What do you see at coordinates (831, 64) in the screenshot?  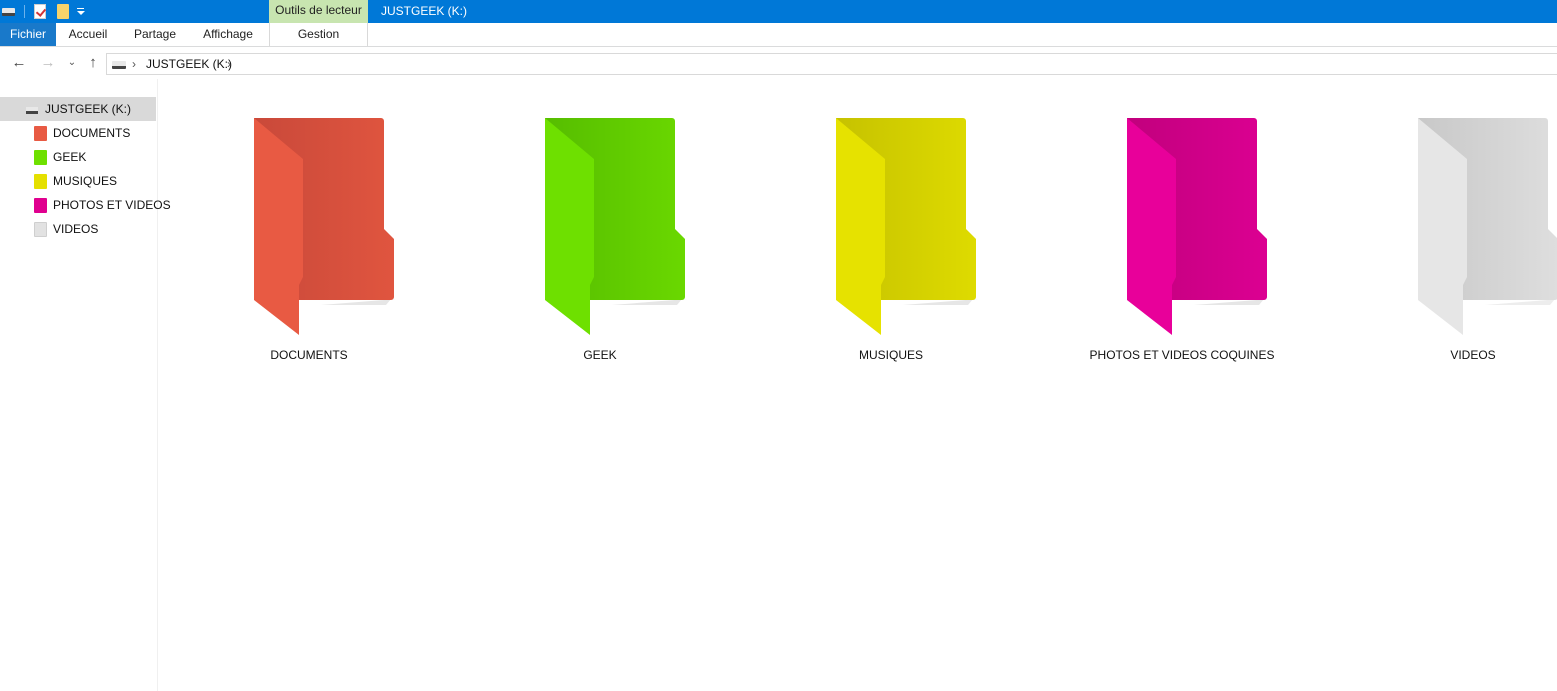 I see `address-bar: › JUSTGEEK (K:) ›` at bounding box center [831, 64].